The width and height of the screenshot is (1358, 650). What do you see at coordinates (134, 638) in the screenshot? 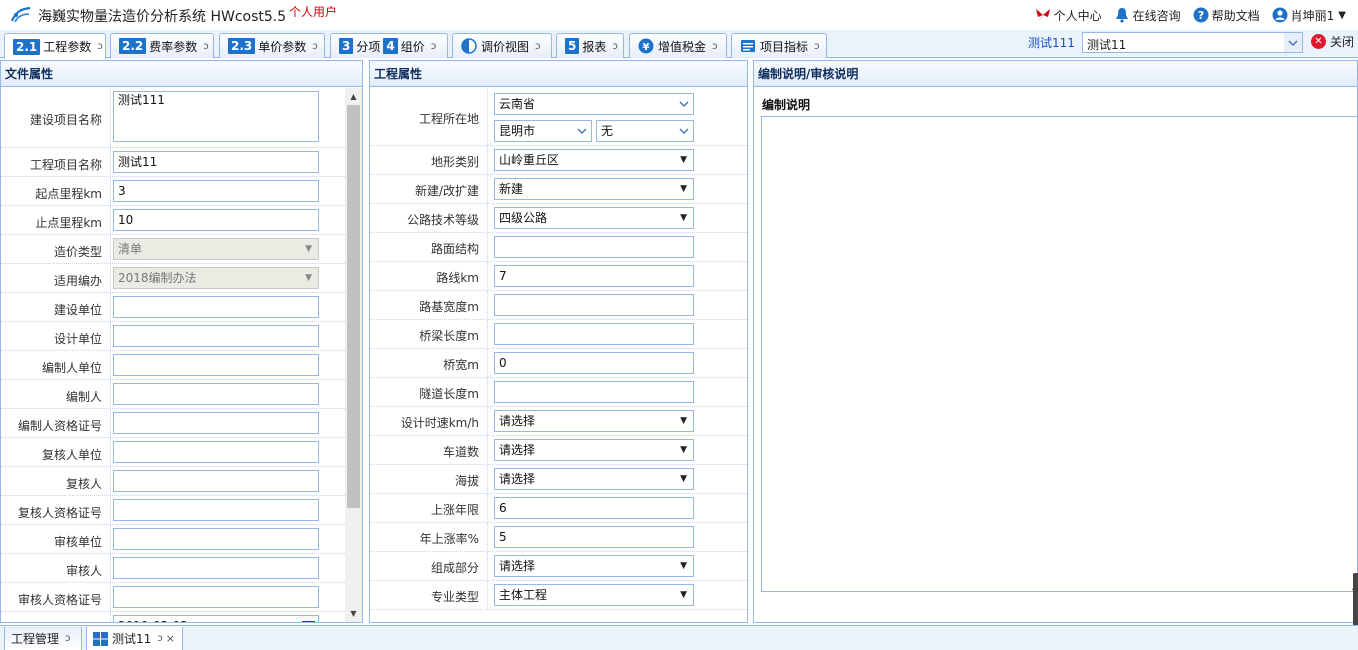
I see `bottom-tab-current-project: 测试11 ↄ ×` at bounding box center [134, 638].